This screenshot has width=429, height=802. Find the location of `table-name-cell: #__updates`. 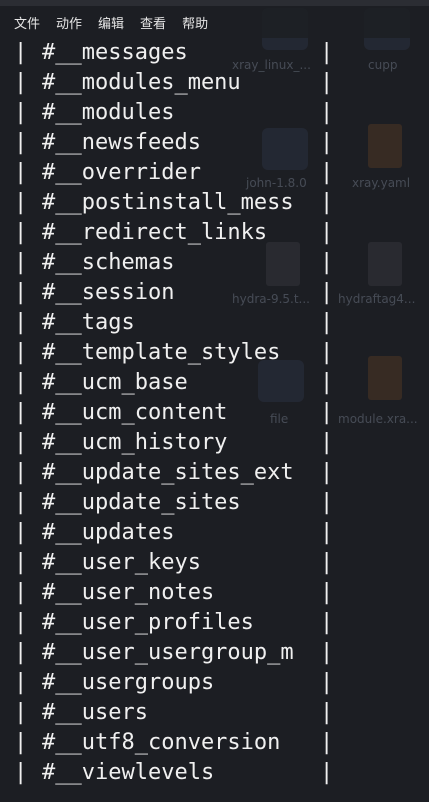

table-name-cell: #__updates is located at coordinates (108, 532).